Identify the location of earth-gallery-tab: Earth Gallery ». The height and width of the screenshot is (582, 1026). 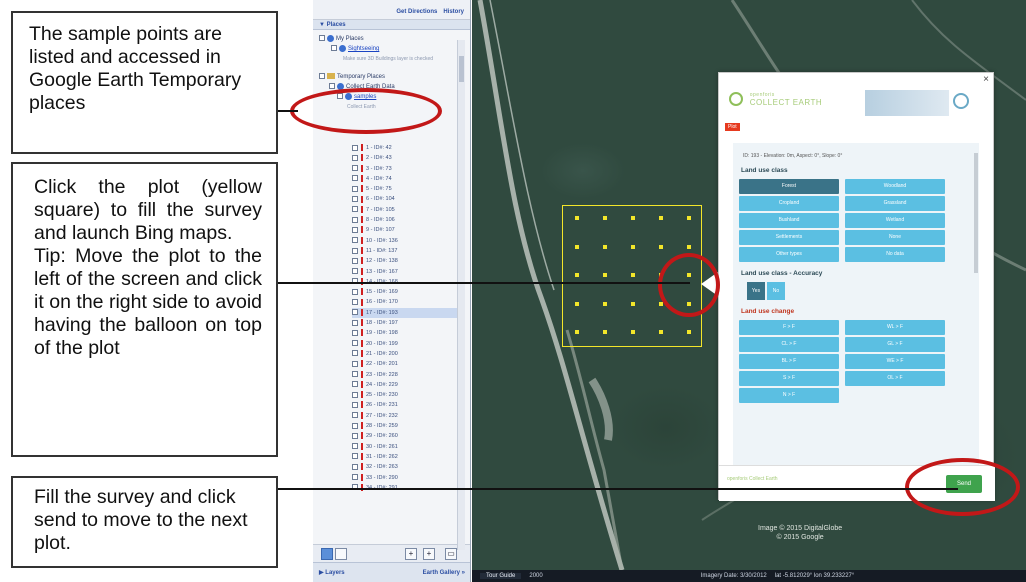
(444, 573).